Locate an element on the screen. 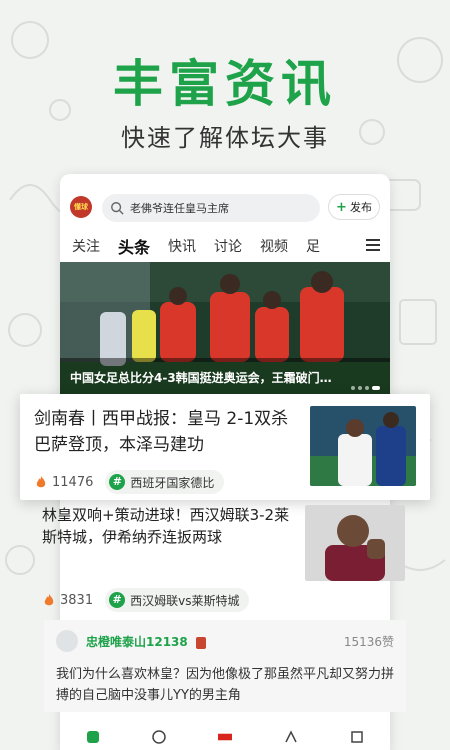 The image size is (450, 750). search-icon is located at coordinates (117, 208).